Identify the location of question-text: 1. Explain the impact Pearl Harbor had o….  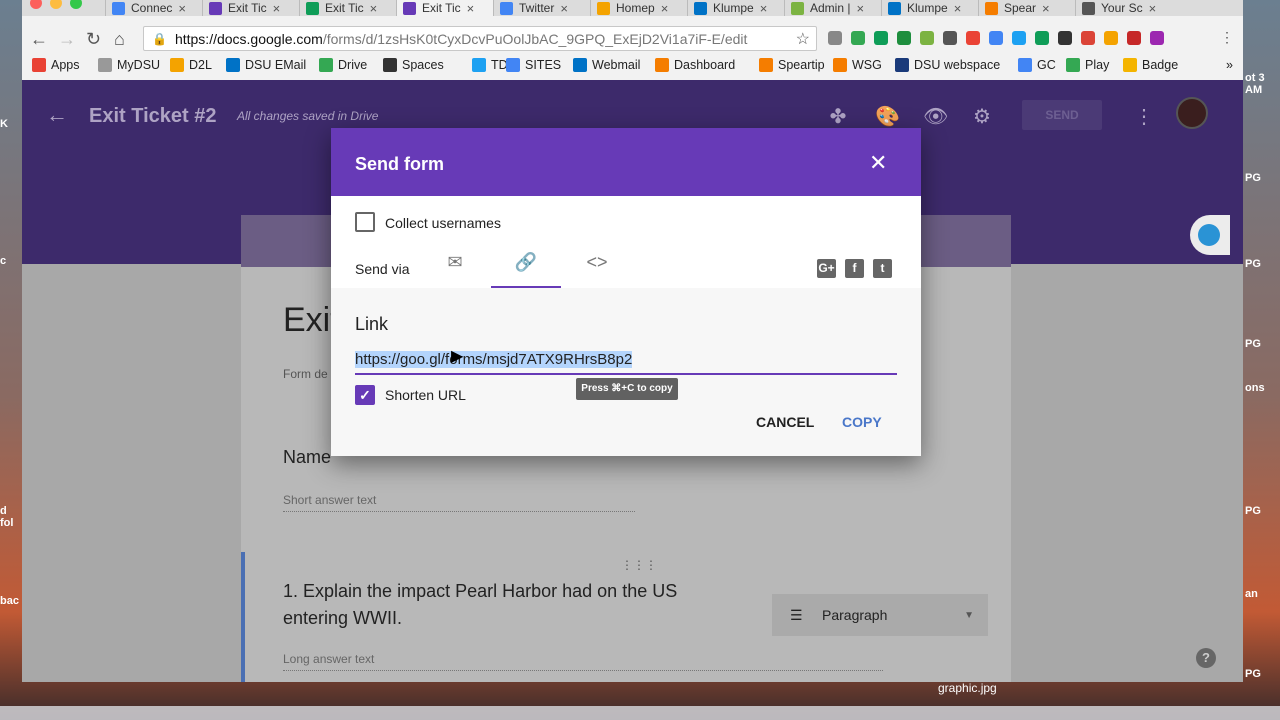
(508, 605).